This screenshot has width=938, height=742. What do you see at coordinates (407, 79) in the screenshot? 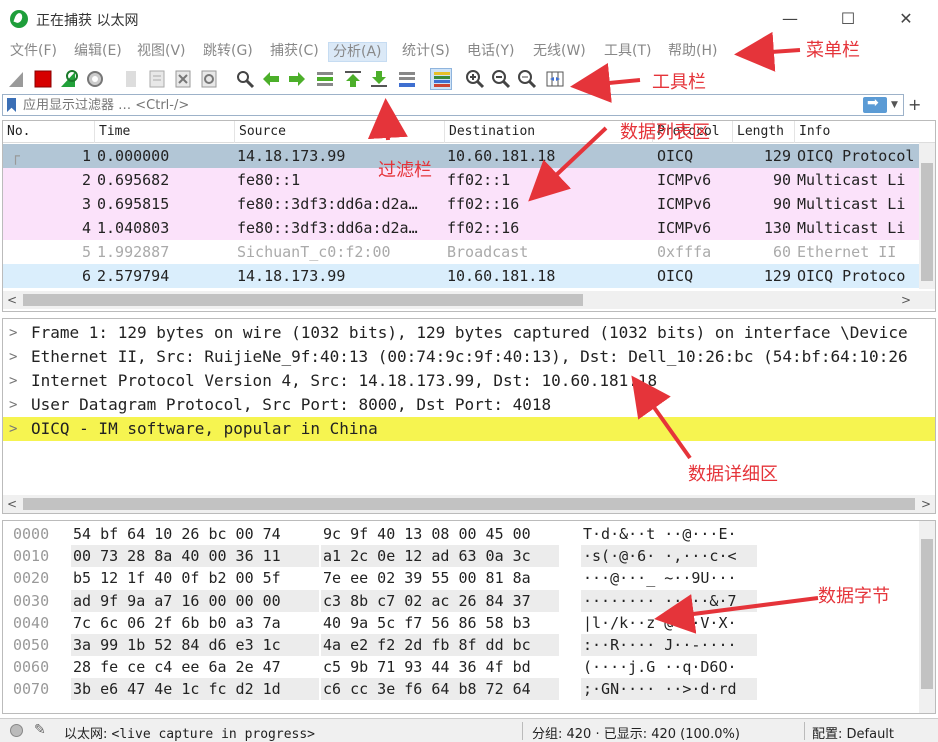
I see `autoscroll-icon` at bounding box center [407, 79].